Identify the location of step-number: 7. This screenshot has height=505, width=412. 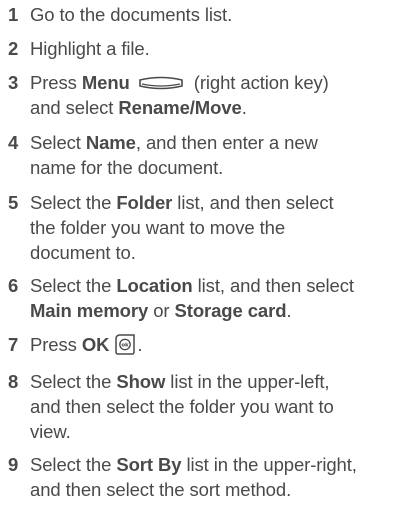
(13, 344).